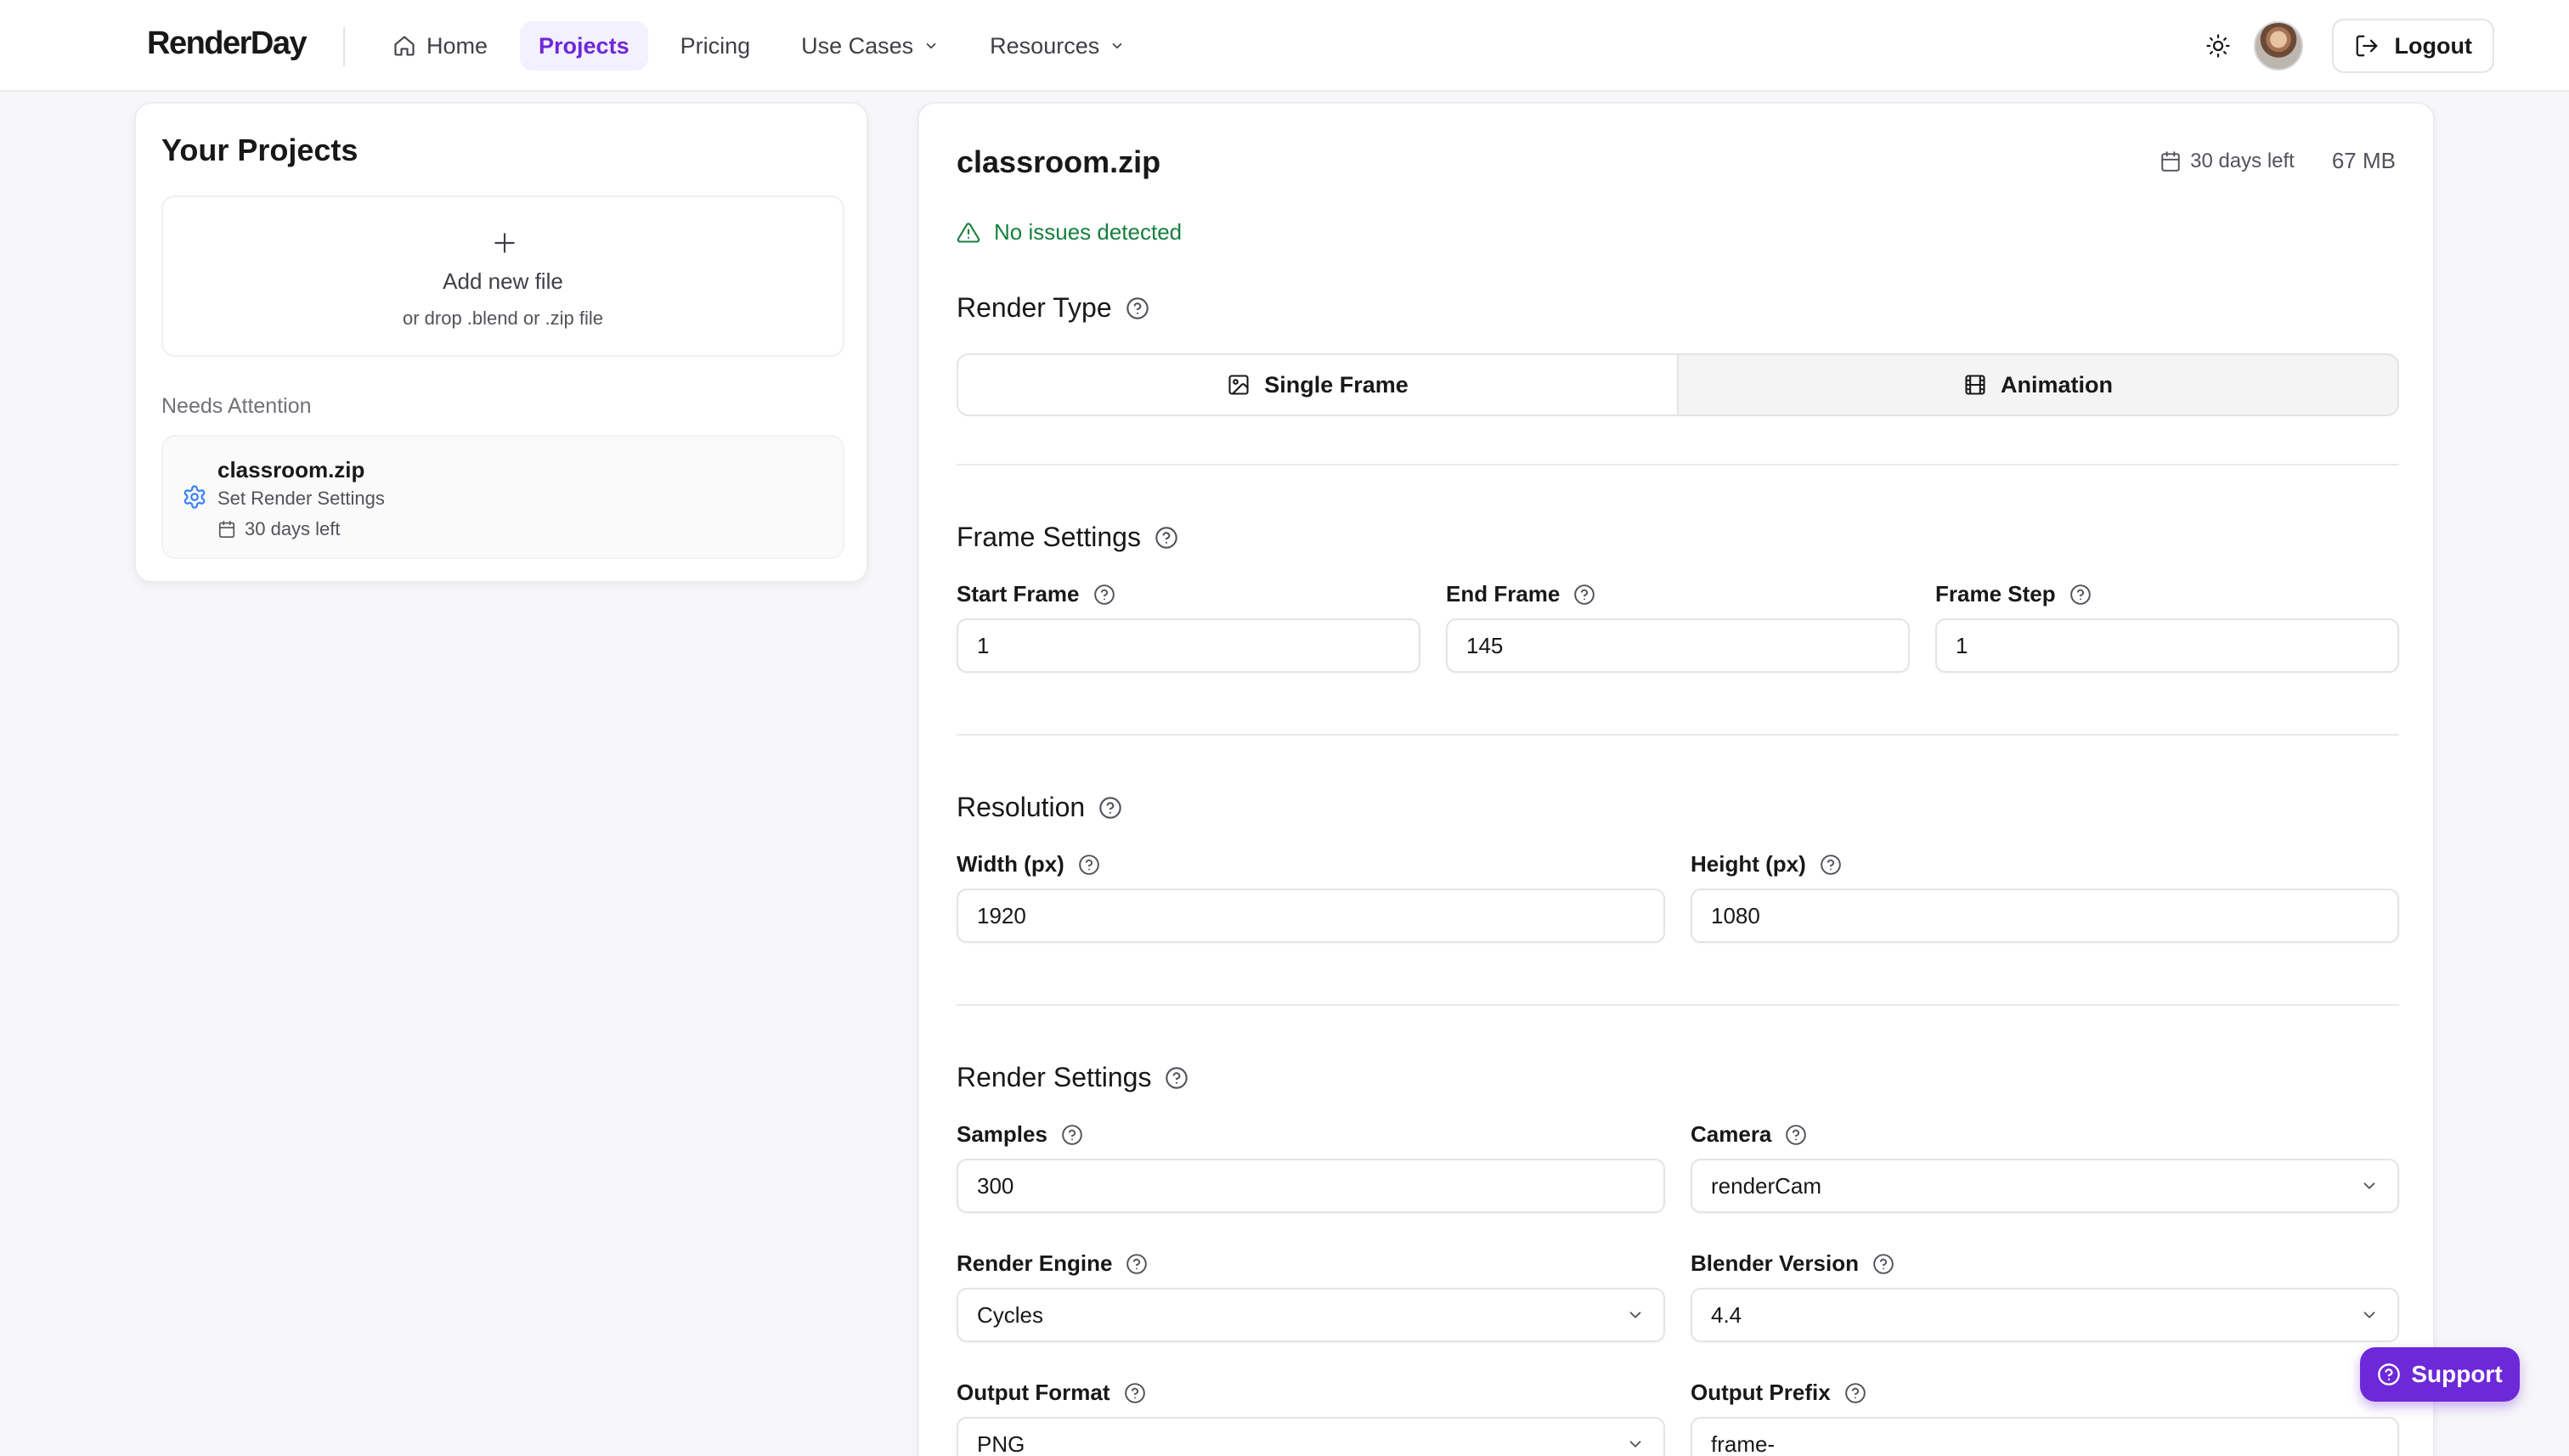  Describe the element at coordinates (1996, 594) in the screenshot. I see `frame-step-label-text: Frame Step` at that location.